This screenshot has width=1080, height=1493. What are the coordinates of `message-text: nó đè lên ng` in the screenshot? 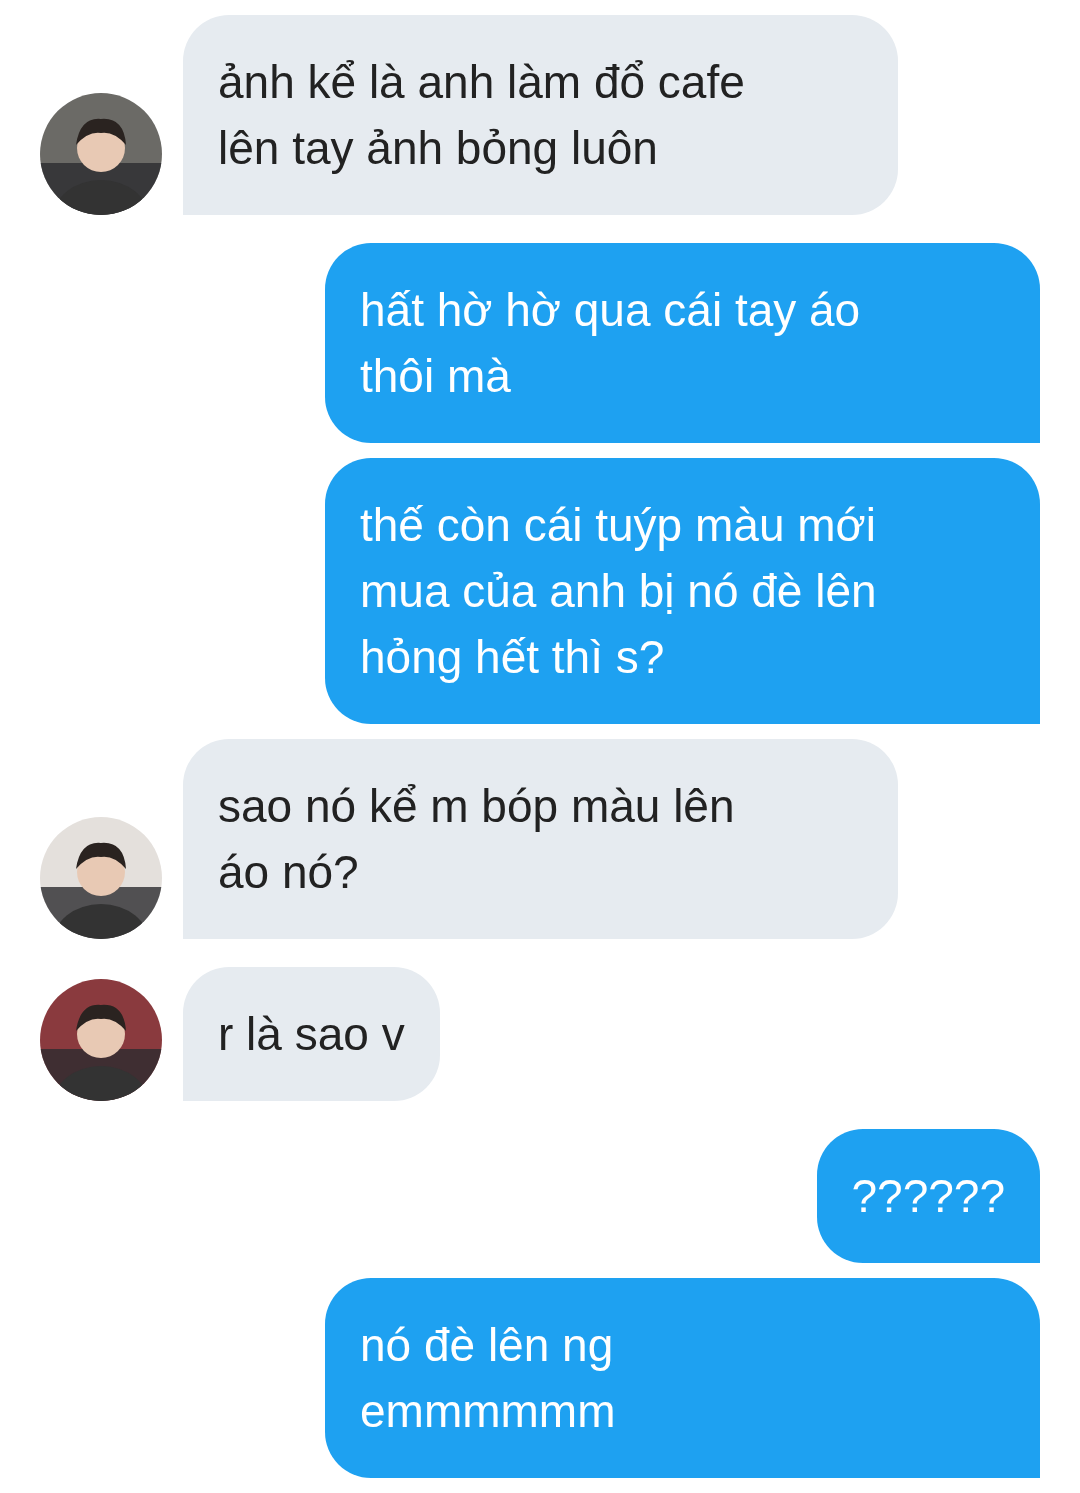 It's located at (487, 1345).